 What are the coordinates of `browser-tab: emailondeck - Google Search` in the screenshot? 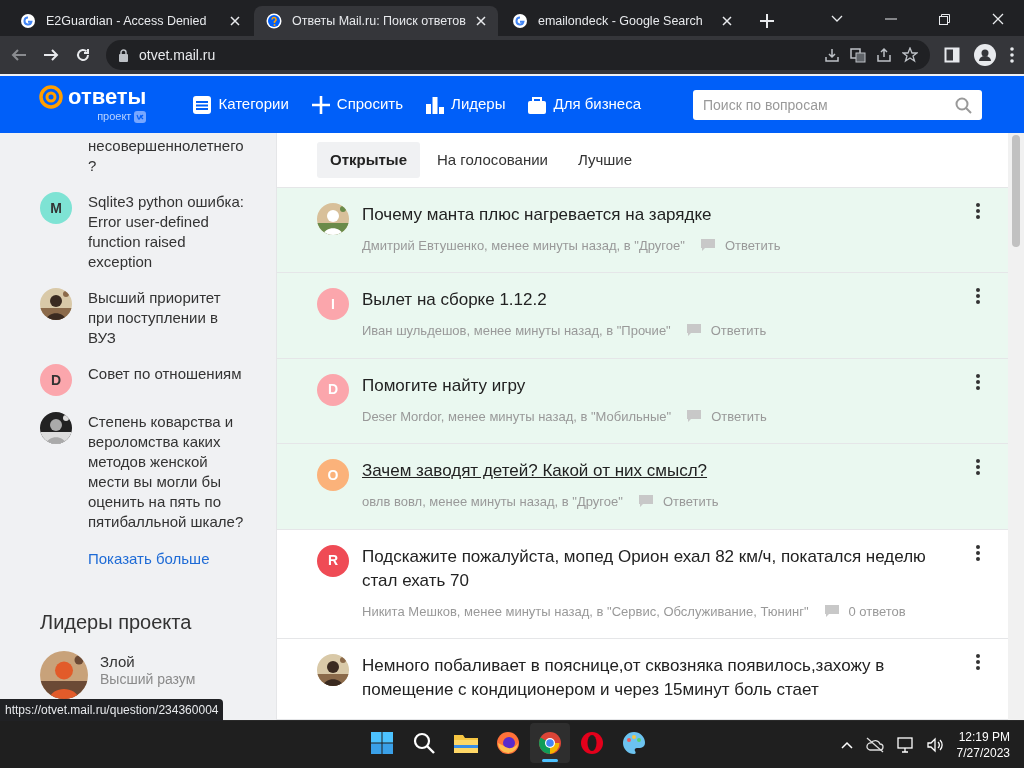 It's located at (622, 21).